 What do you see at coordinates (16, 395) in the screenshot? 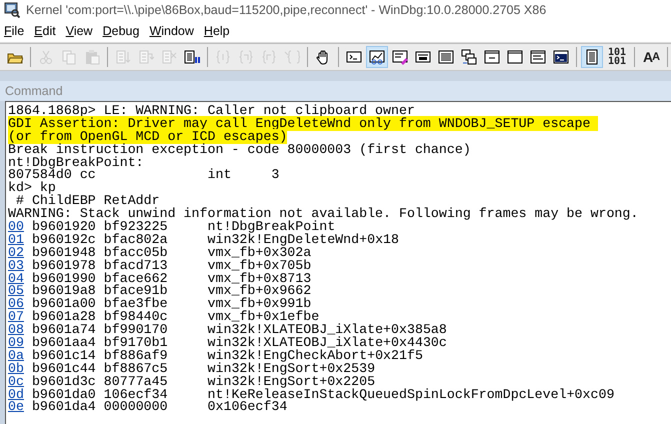
I see `frame-number-link: 0d` at bounding box center [16, 395].